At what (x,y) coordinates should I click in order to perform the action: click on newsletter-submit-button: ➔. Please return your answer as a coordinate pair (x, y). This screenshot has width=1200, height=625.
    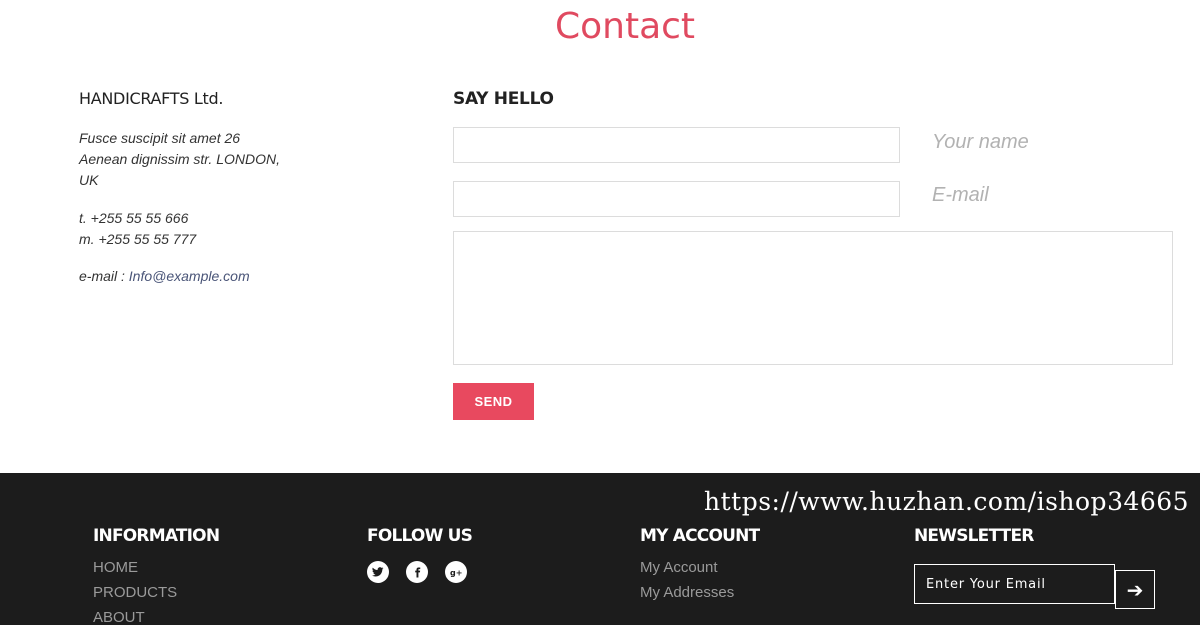
    Looking at the image, I should click on (1135, 589).